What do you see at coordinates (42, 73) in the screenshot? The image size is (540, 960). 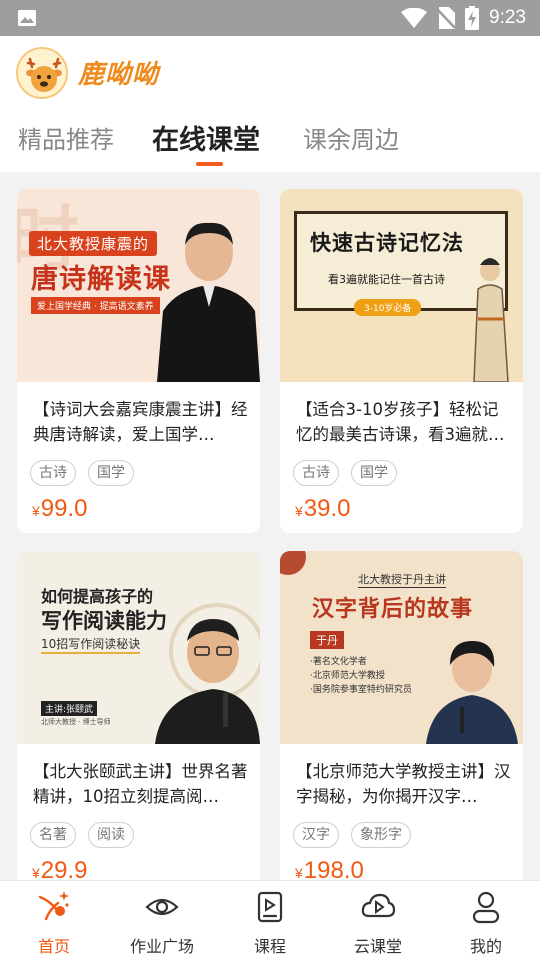 I see `deer-logo-icon` at bounding box center [42, 73].